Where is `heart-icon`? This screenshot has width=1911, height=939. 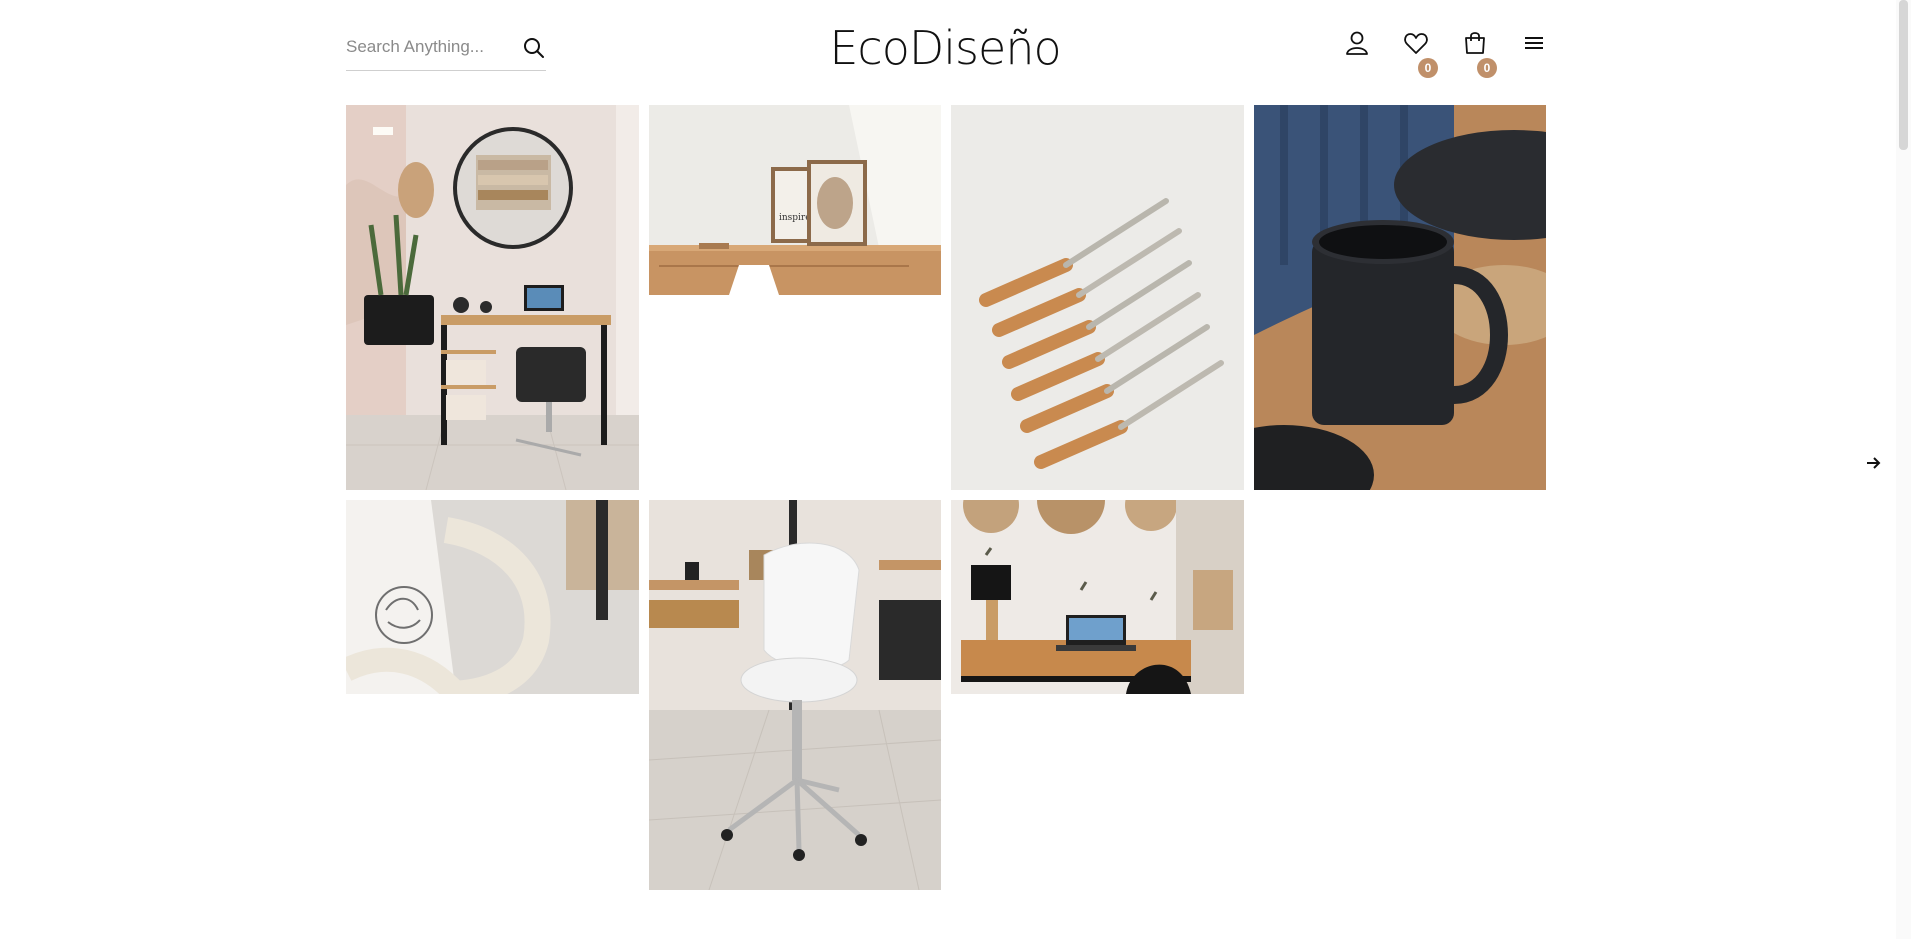 heart-icon is located at coordinates (1416, 43).